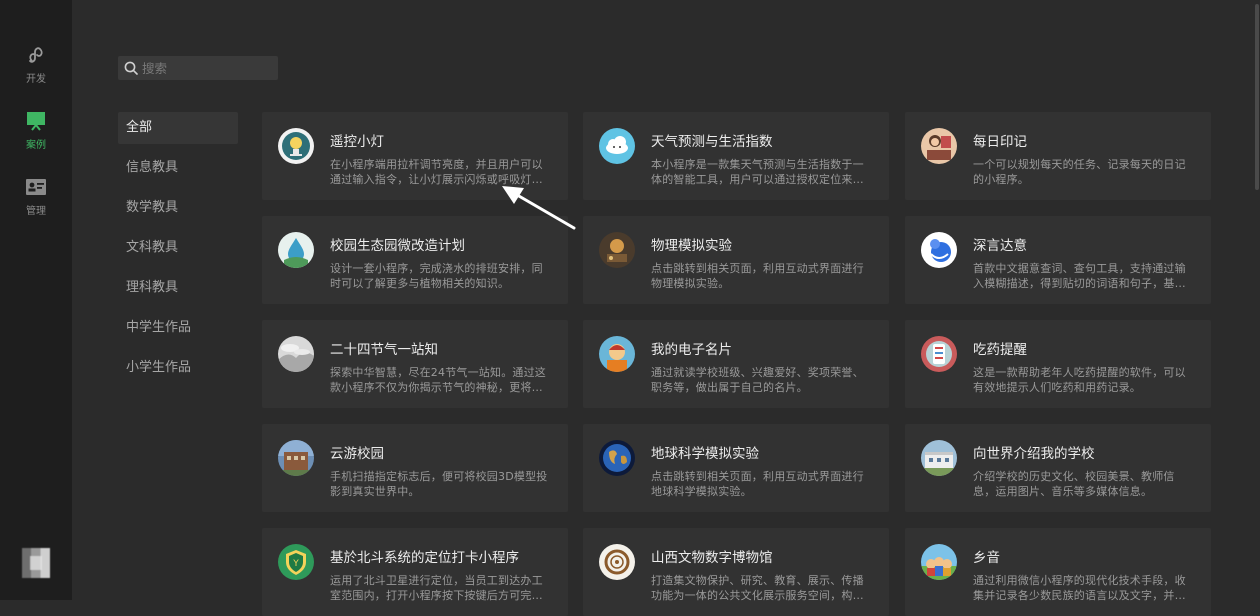 Image resolution: width=1260 pixels, height=616 pixels. Describe the element at coordinates (296, 250) in the screenshot. I see `water-drop-logo-icon` at that location.